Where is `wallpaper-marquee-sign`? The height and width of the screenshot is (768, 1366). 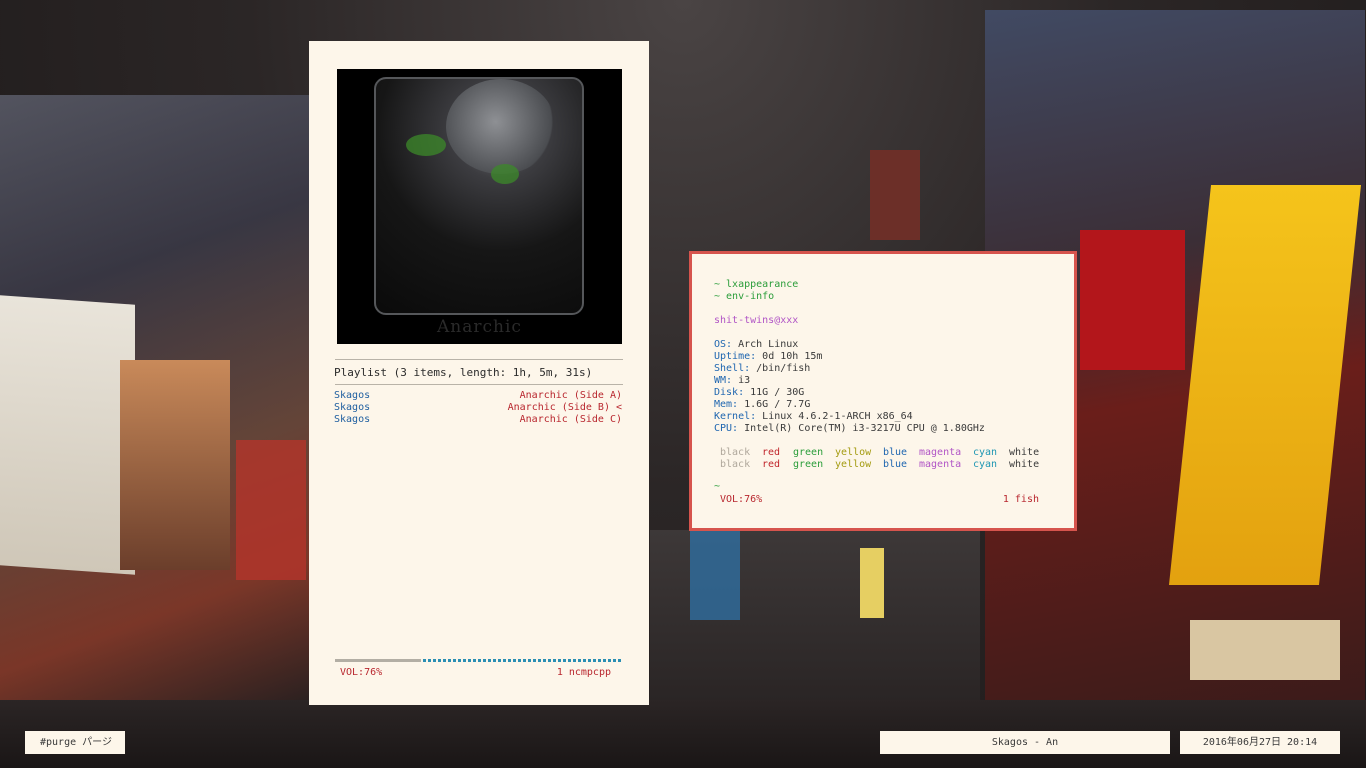 wallpaper-marquee-sign is located at coordinates (1265, 650).